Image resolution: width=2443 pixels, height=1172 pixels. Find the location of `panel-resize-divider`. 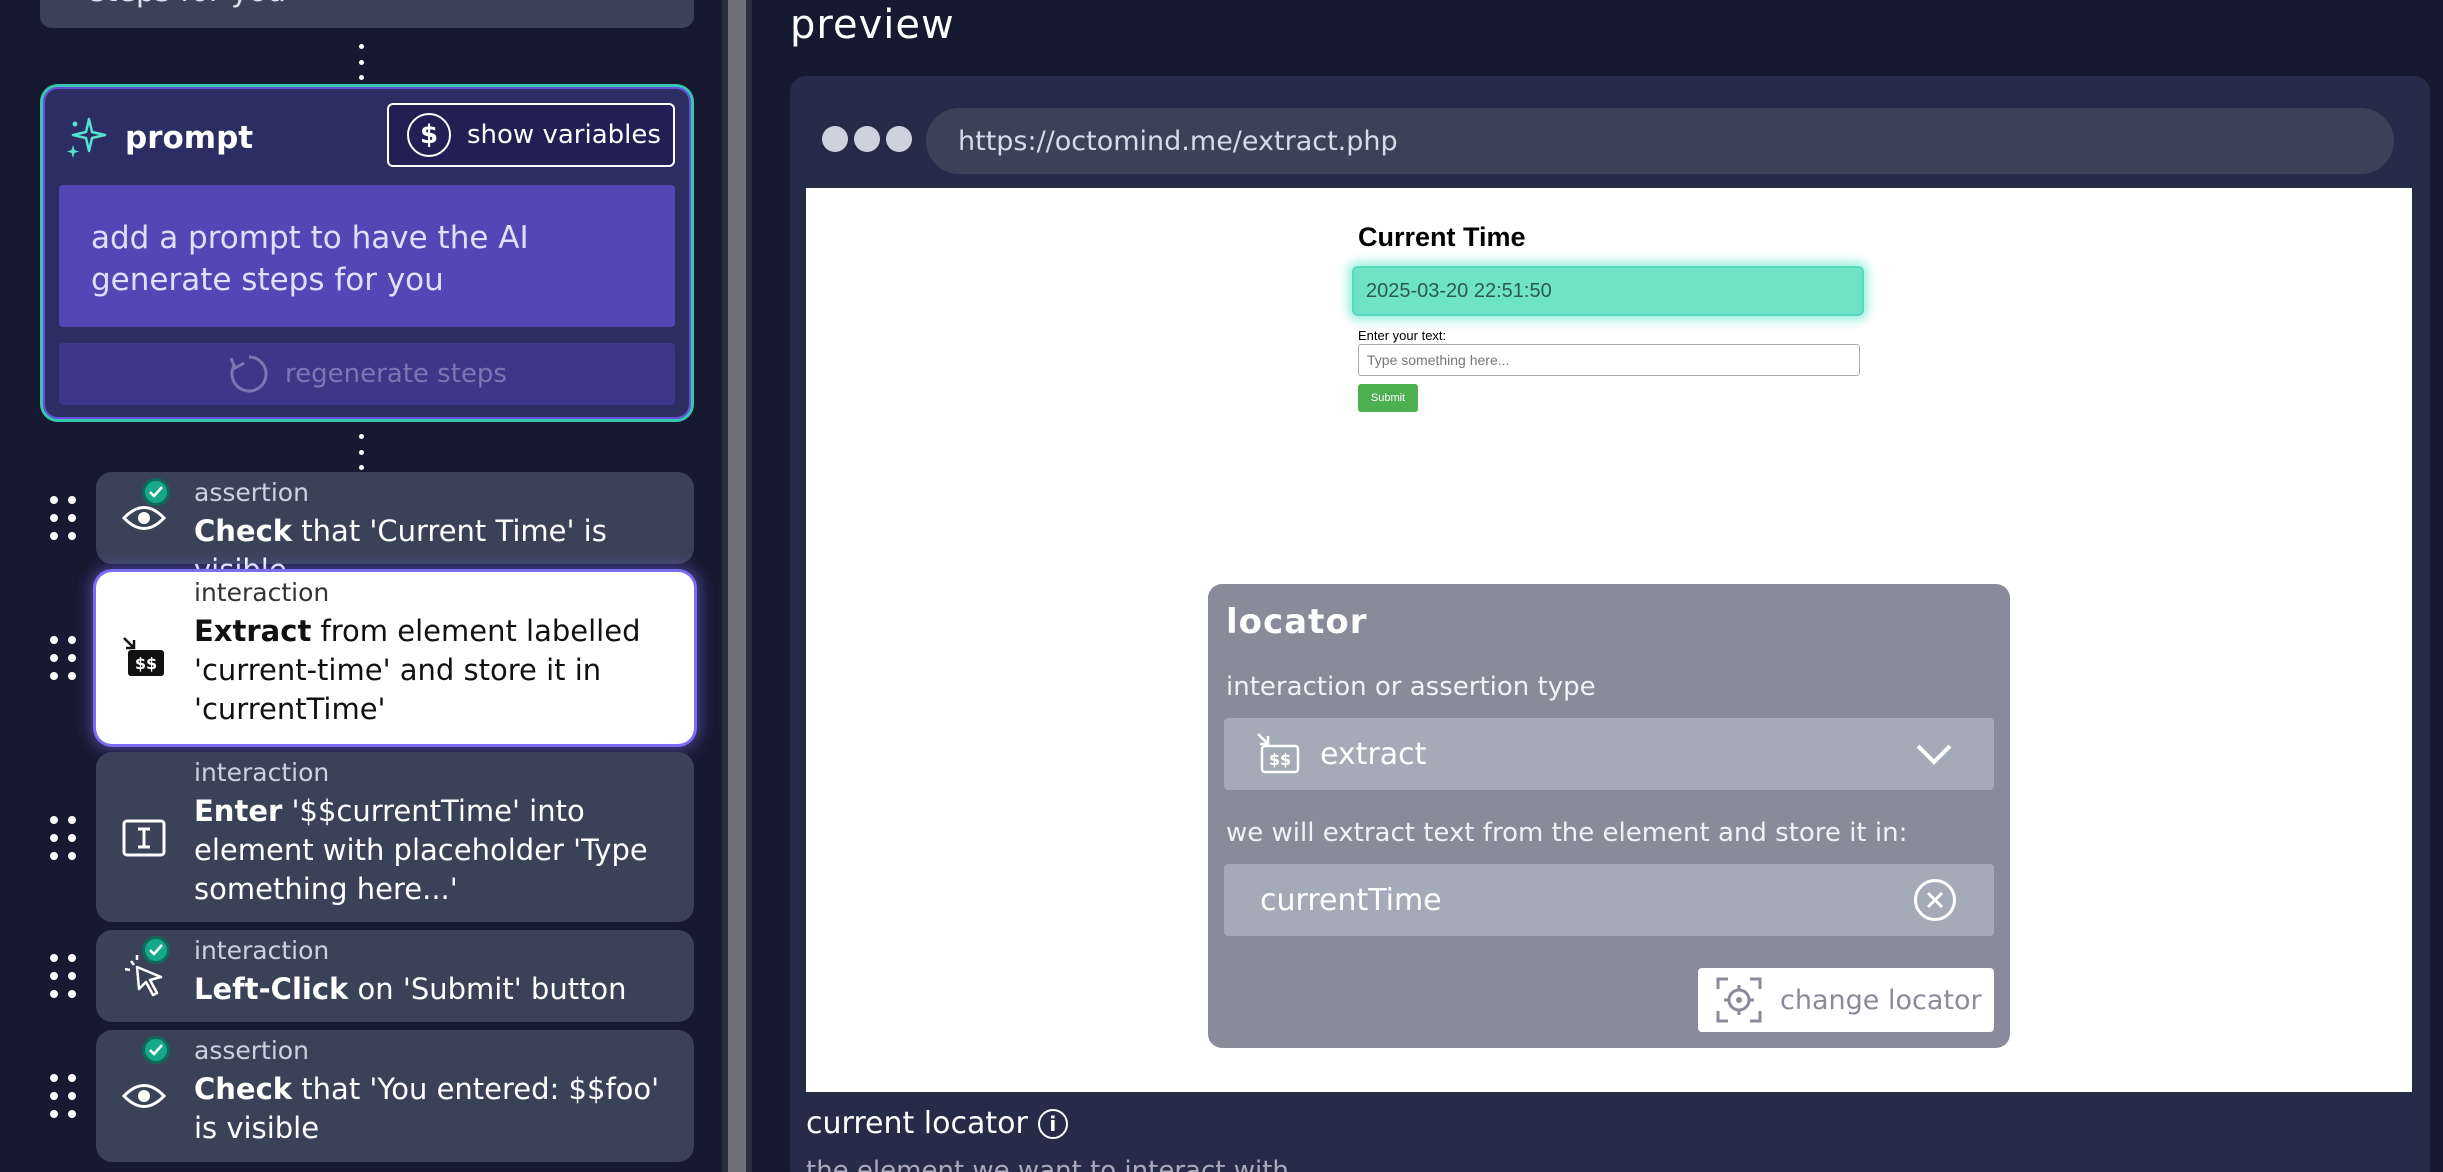

panel-resize-divider is located at coordinates (737, 586).